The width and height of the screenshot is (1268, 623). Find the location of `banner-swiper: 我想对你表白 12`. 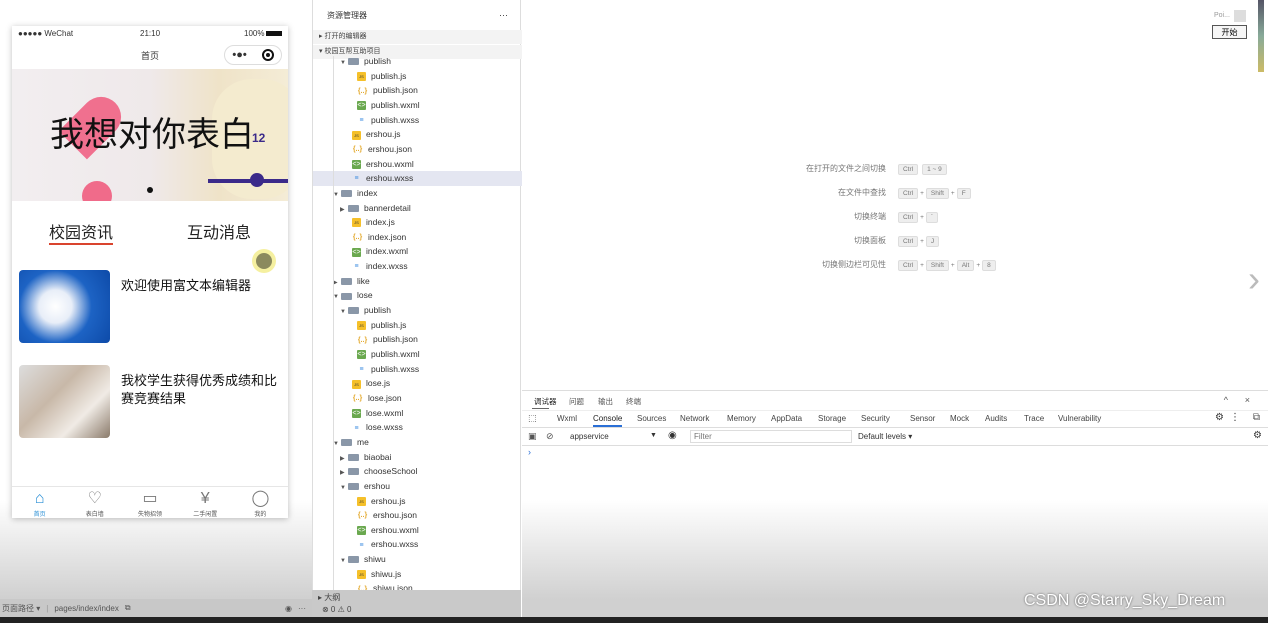

banner-swiper: 我想对你表白 12 is located at coordinates (150, 135).